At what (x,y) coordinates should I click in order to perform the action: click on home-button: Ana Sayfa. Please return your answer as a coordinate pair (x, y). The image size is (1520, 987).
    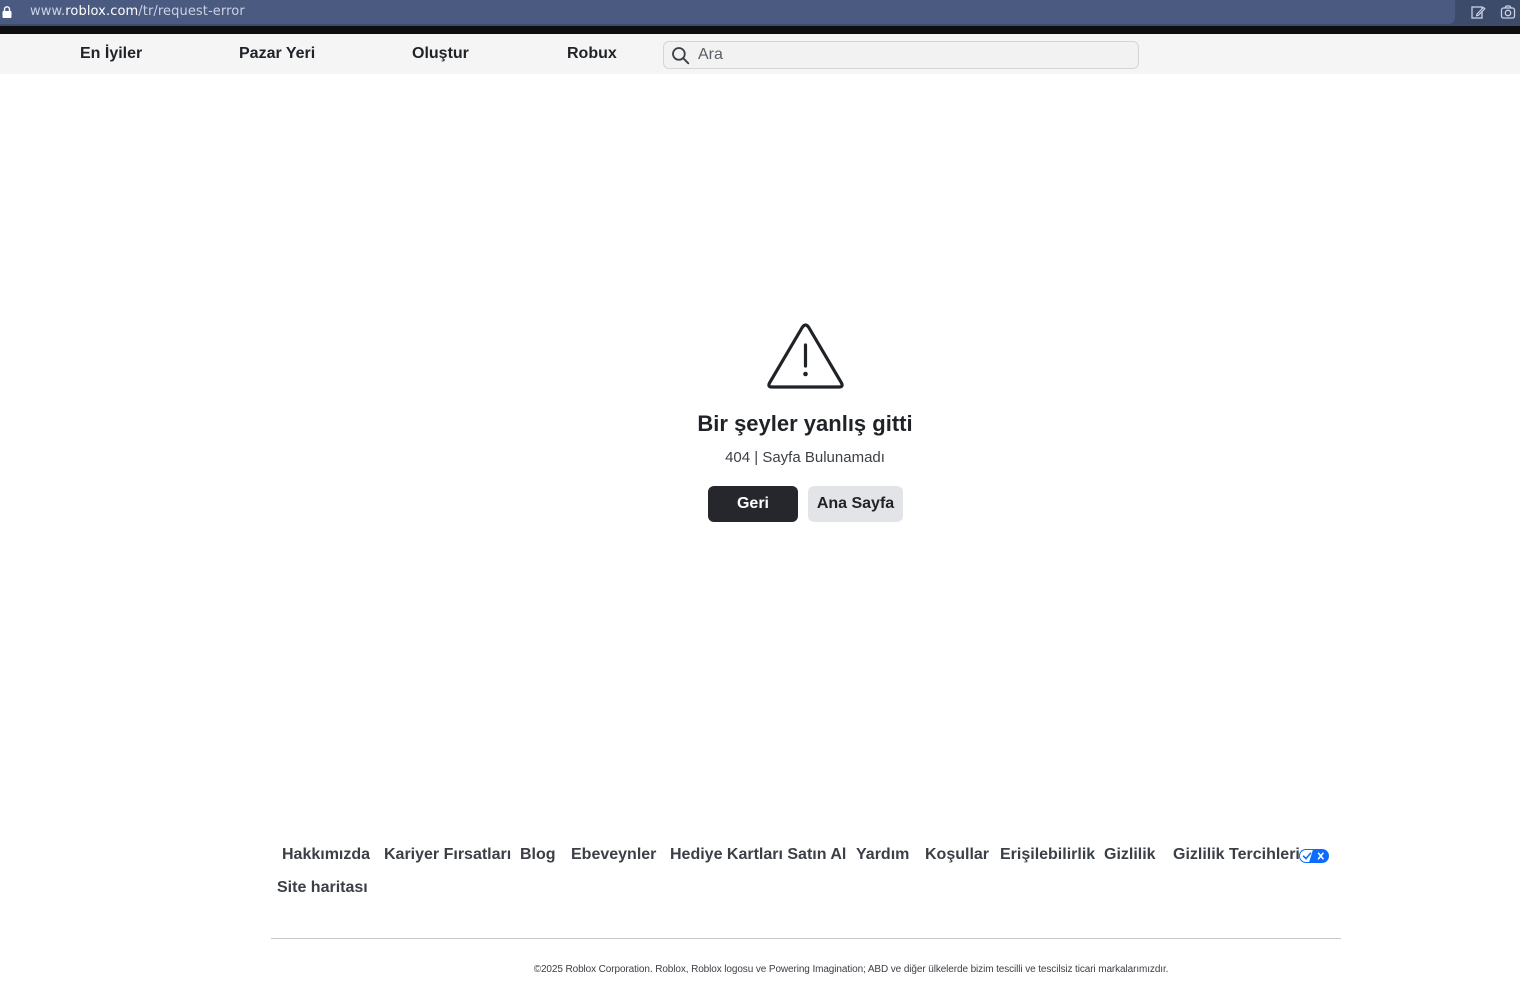
    Looking at the image, I should click on (855, 504).